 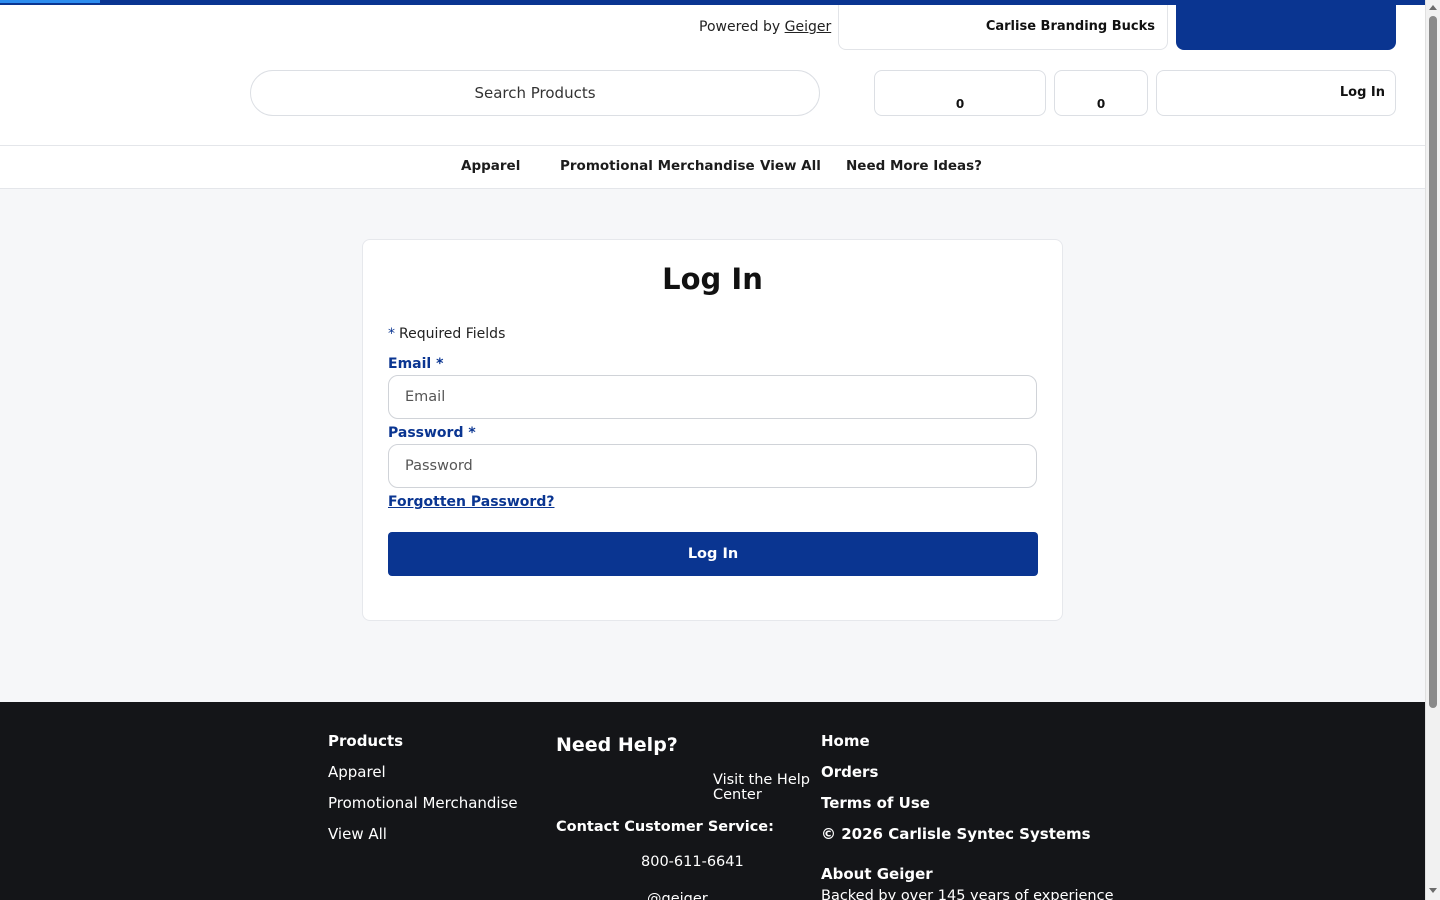 I want to click on header-login-label: Log In, so click(x=1362, y=92).